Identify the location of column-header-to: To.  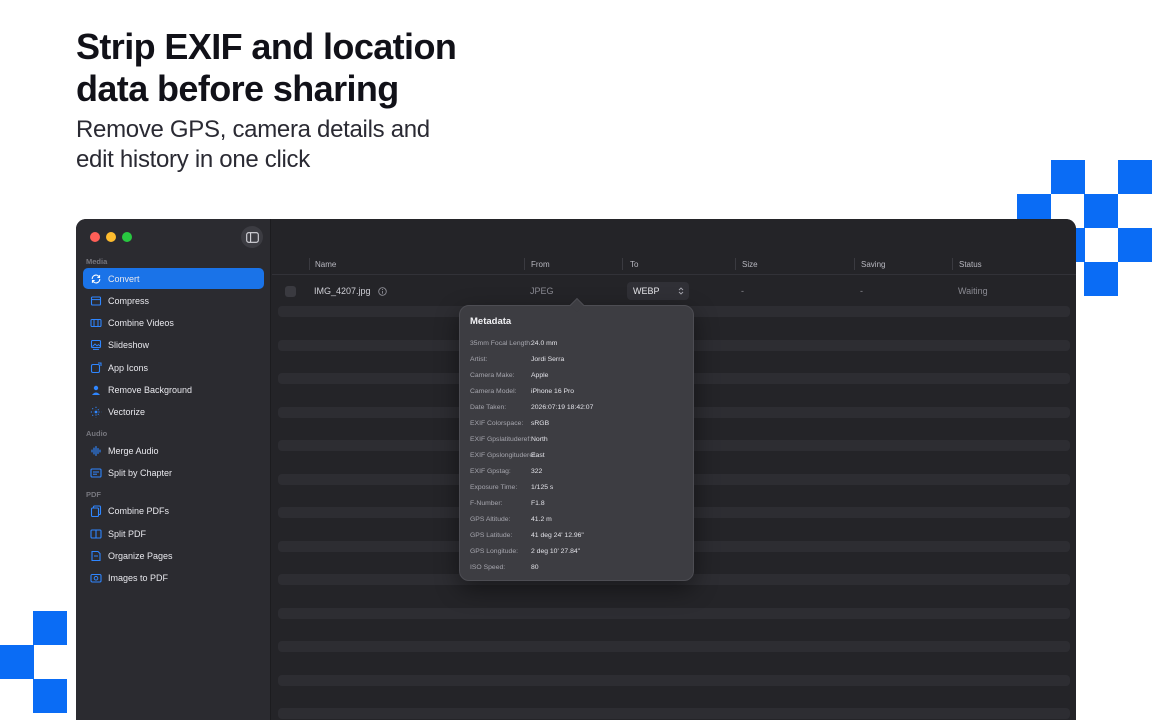
(634, 264).